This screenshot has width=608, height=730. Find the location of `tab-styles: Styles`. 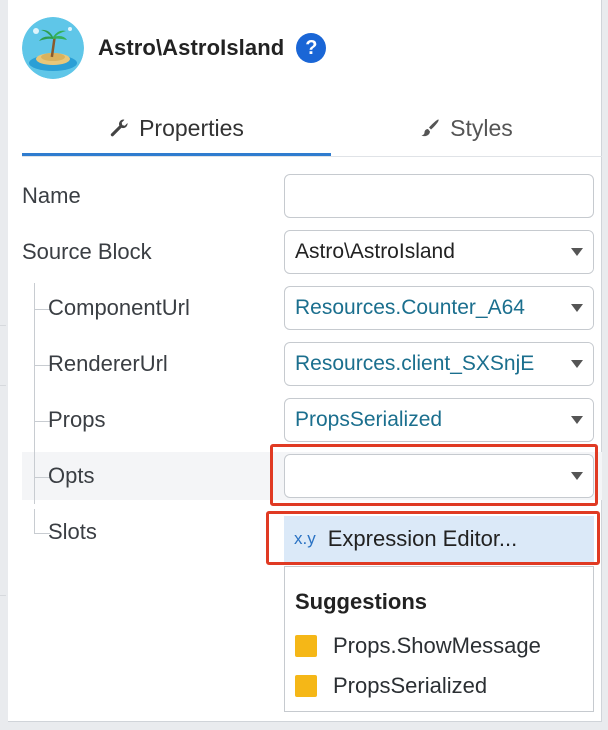

tab-styles: Styles is located at coordinates (466, 128).